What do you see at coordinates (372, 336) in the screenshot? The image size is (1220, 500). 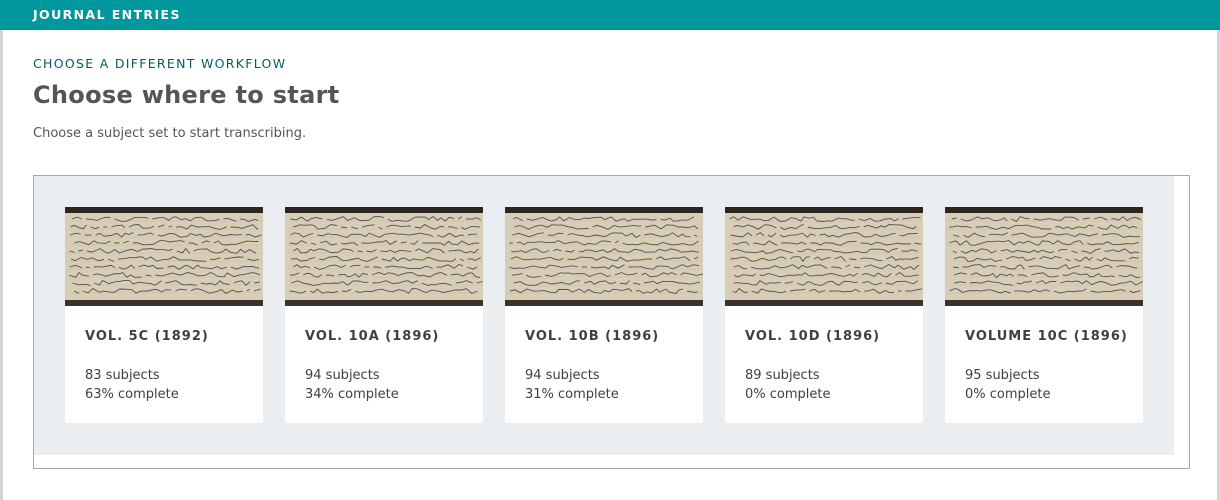 I see `subject-set-title: VOL. 10A (1896)` at bounding box center [372, 336].